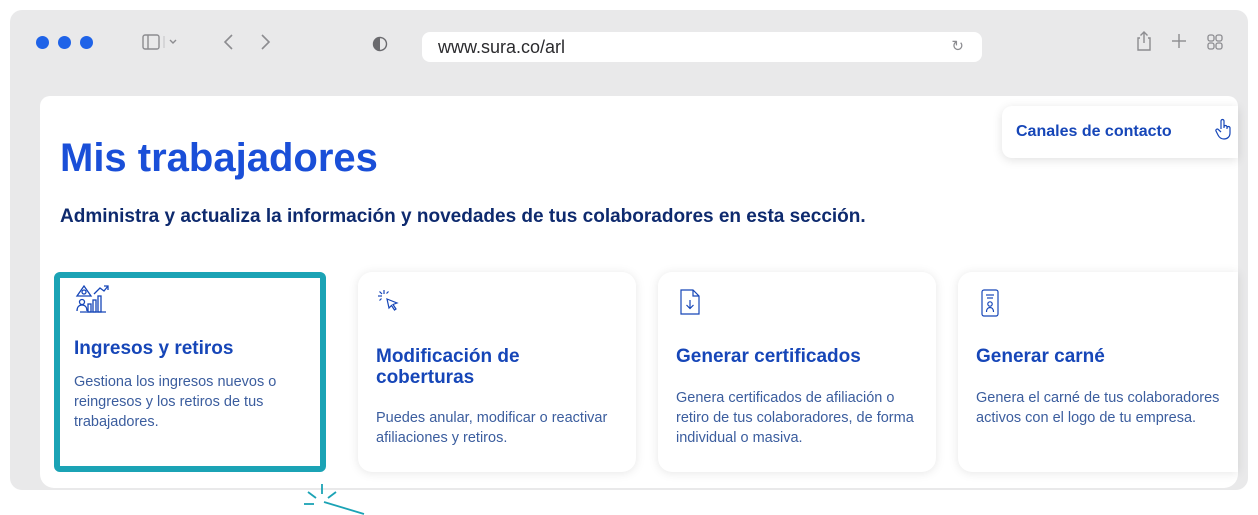 The image size is (1258, 515). Describe the element at coordinates (502, 47) in the screenshot. I see `url-text: www.sura.co/arl` at that location.